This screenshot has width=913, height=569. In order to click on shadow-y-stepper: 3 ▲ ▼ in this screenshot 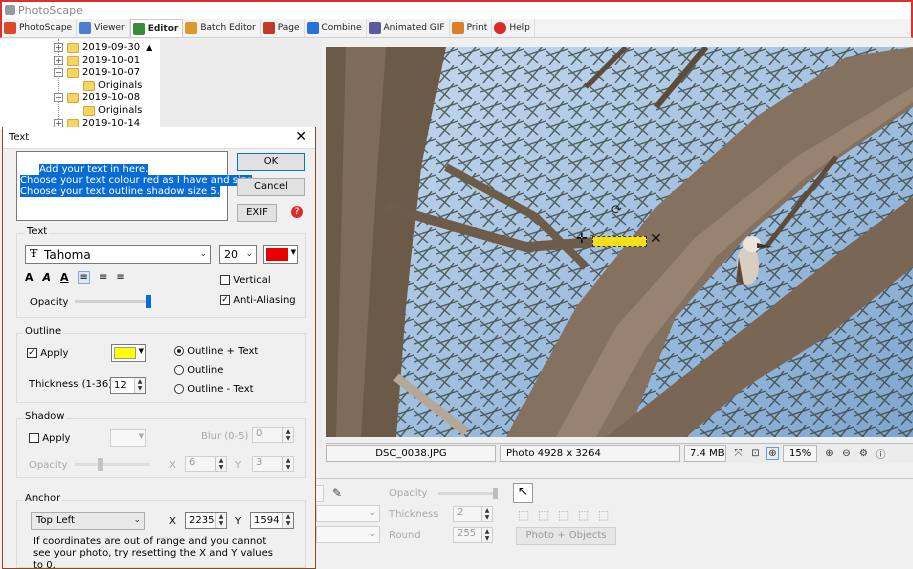, I will do `click(273, 464)`.